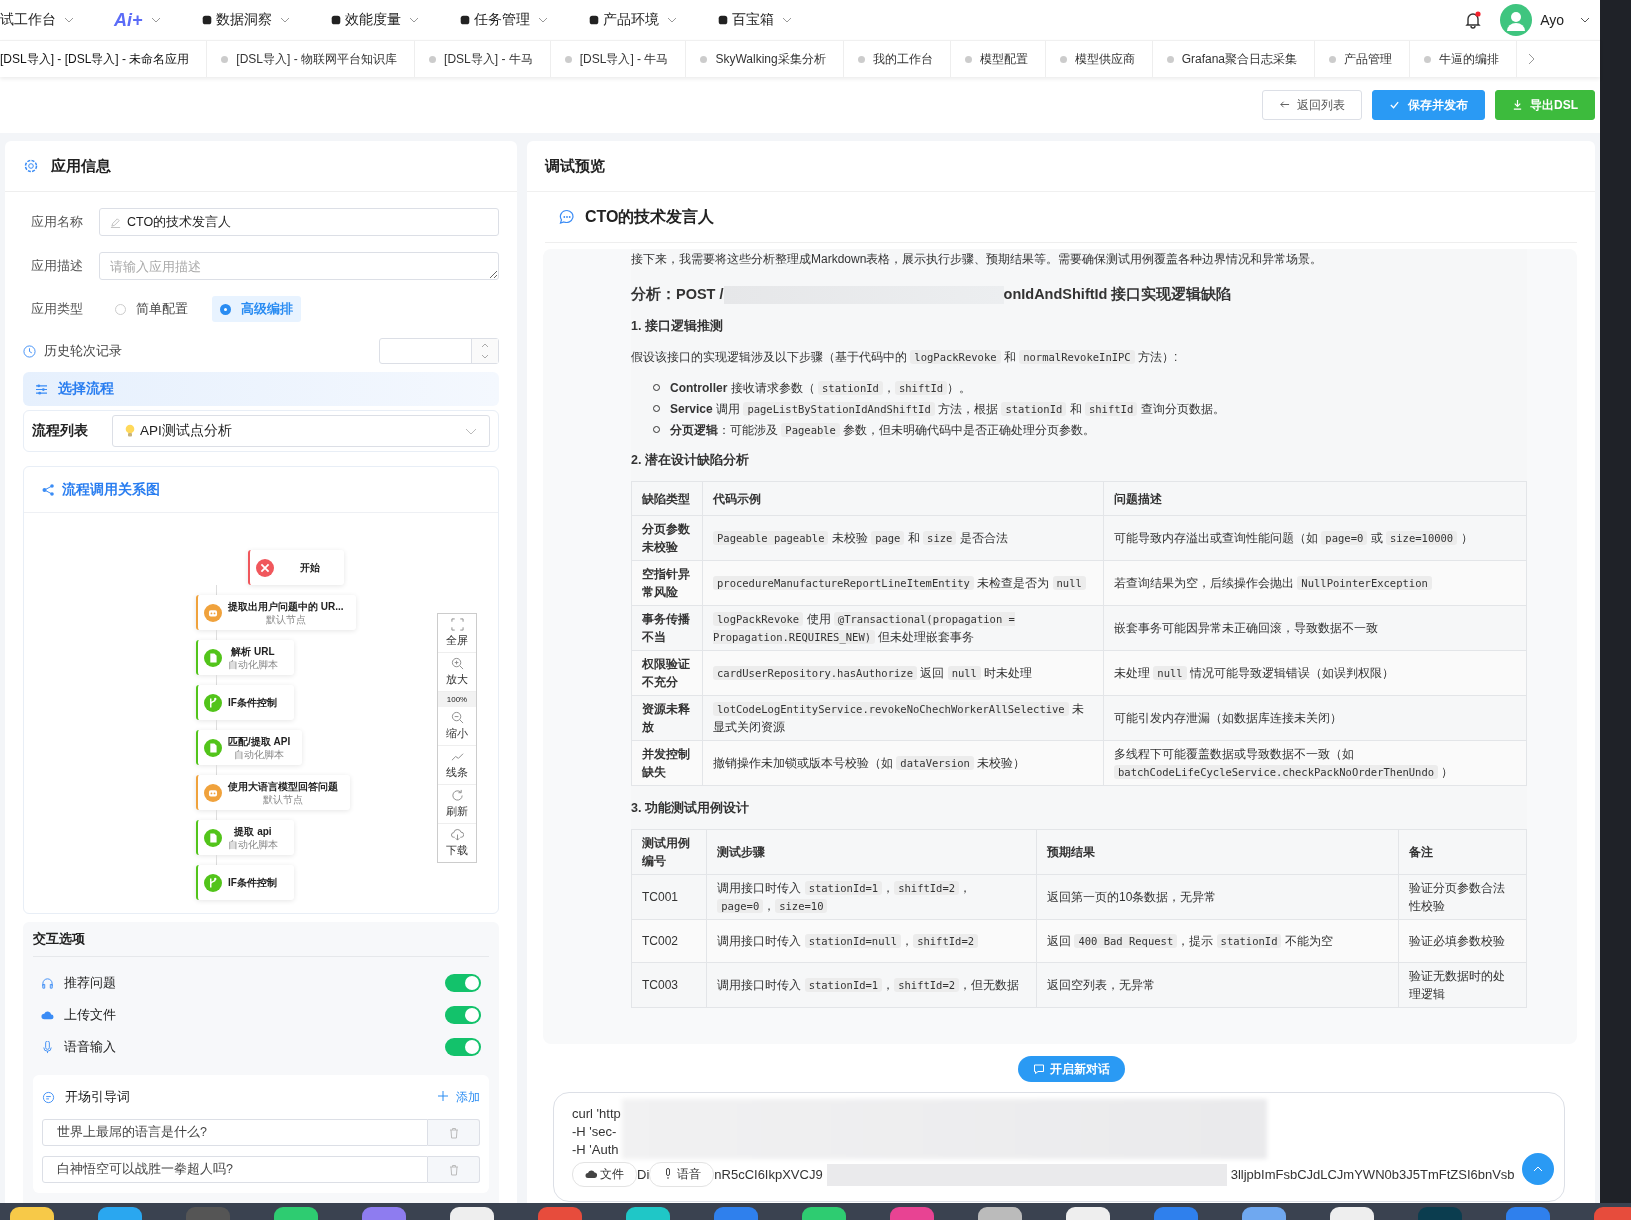 The width and height of the screenshot is (1631, 1220). Describe the element at coordinates (235, 1132) in the screenshot. I see `opener-field: 世界上最屌的语言是什么?` at that location.